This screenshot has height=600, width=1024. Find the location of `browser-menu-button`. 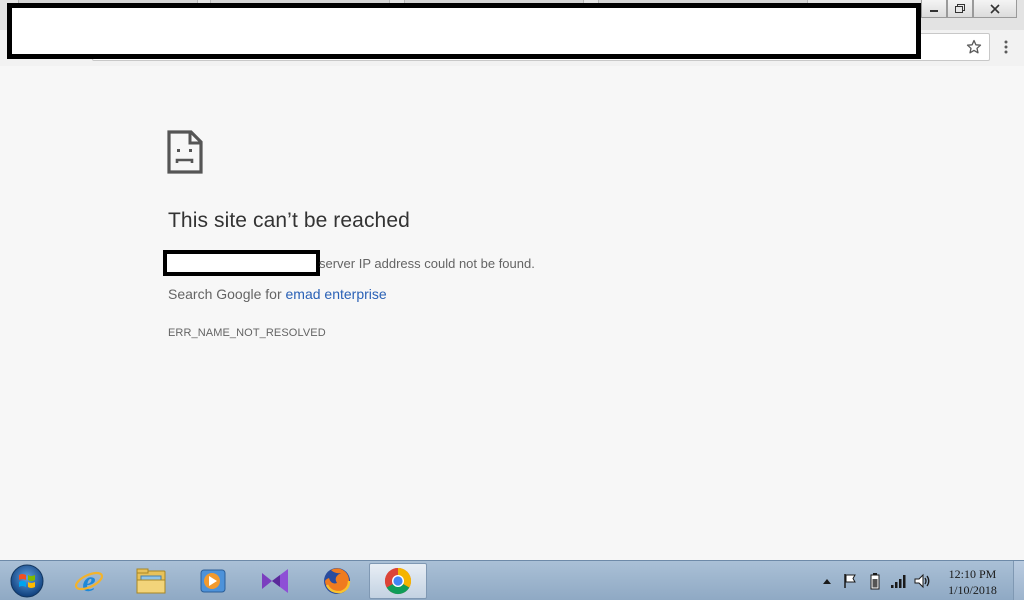

browser-menu-button is located at coordinates (1006, 47).